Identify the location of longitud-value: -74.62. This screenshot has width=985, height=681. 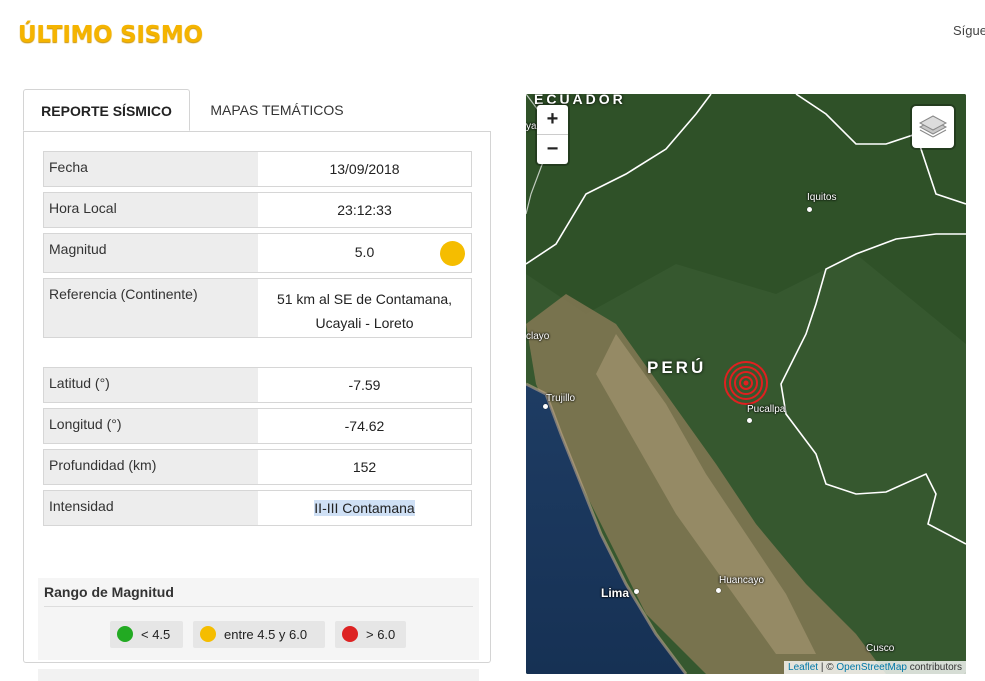
(364, 426).